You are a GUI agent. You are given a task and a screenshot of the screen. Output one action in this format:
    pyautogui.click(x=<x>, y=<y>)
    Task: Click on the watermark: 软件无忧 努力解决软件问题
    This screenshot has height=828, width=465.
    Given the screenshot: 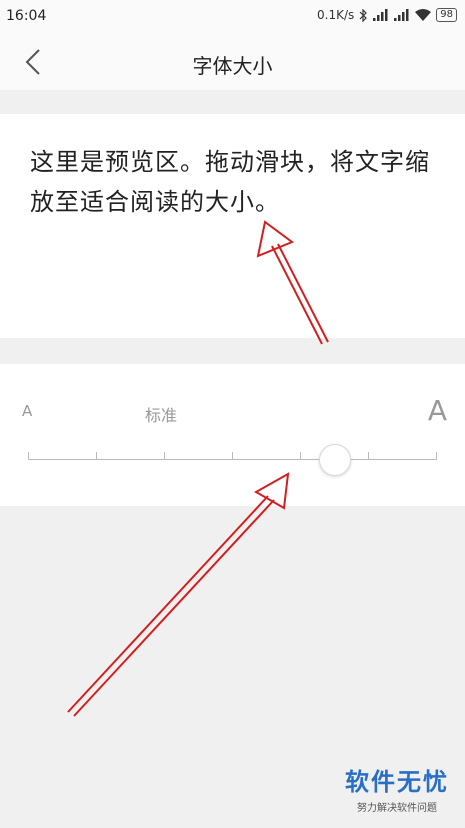 What is the action you would take?
    pyautogui.click(x=397, y=790)
    